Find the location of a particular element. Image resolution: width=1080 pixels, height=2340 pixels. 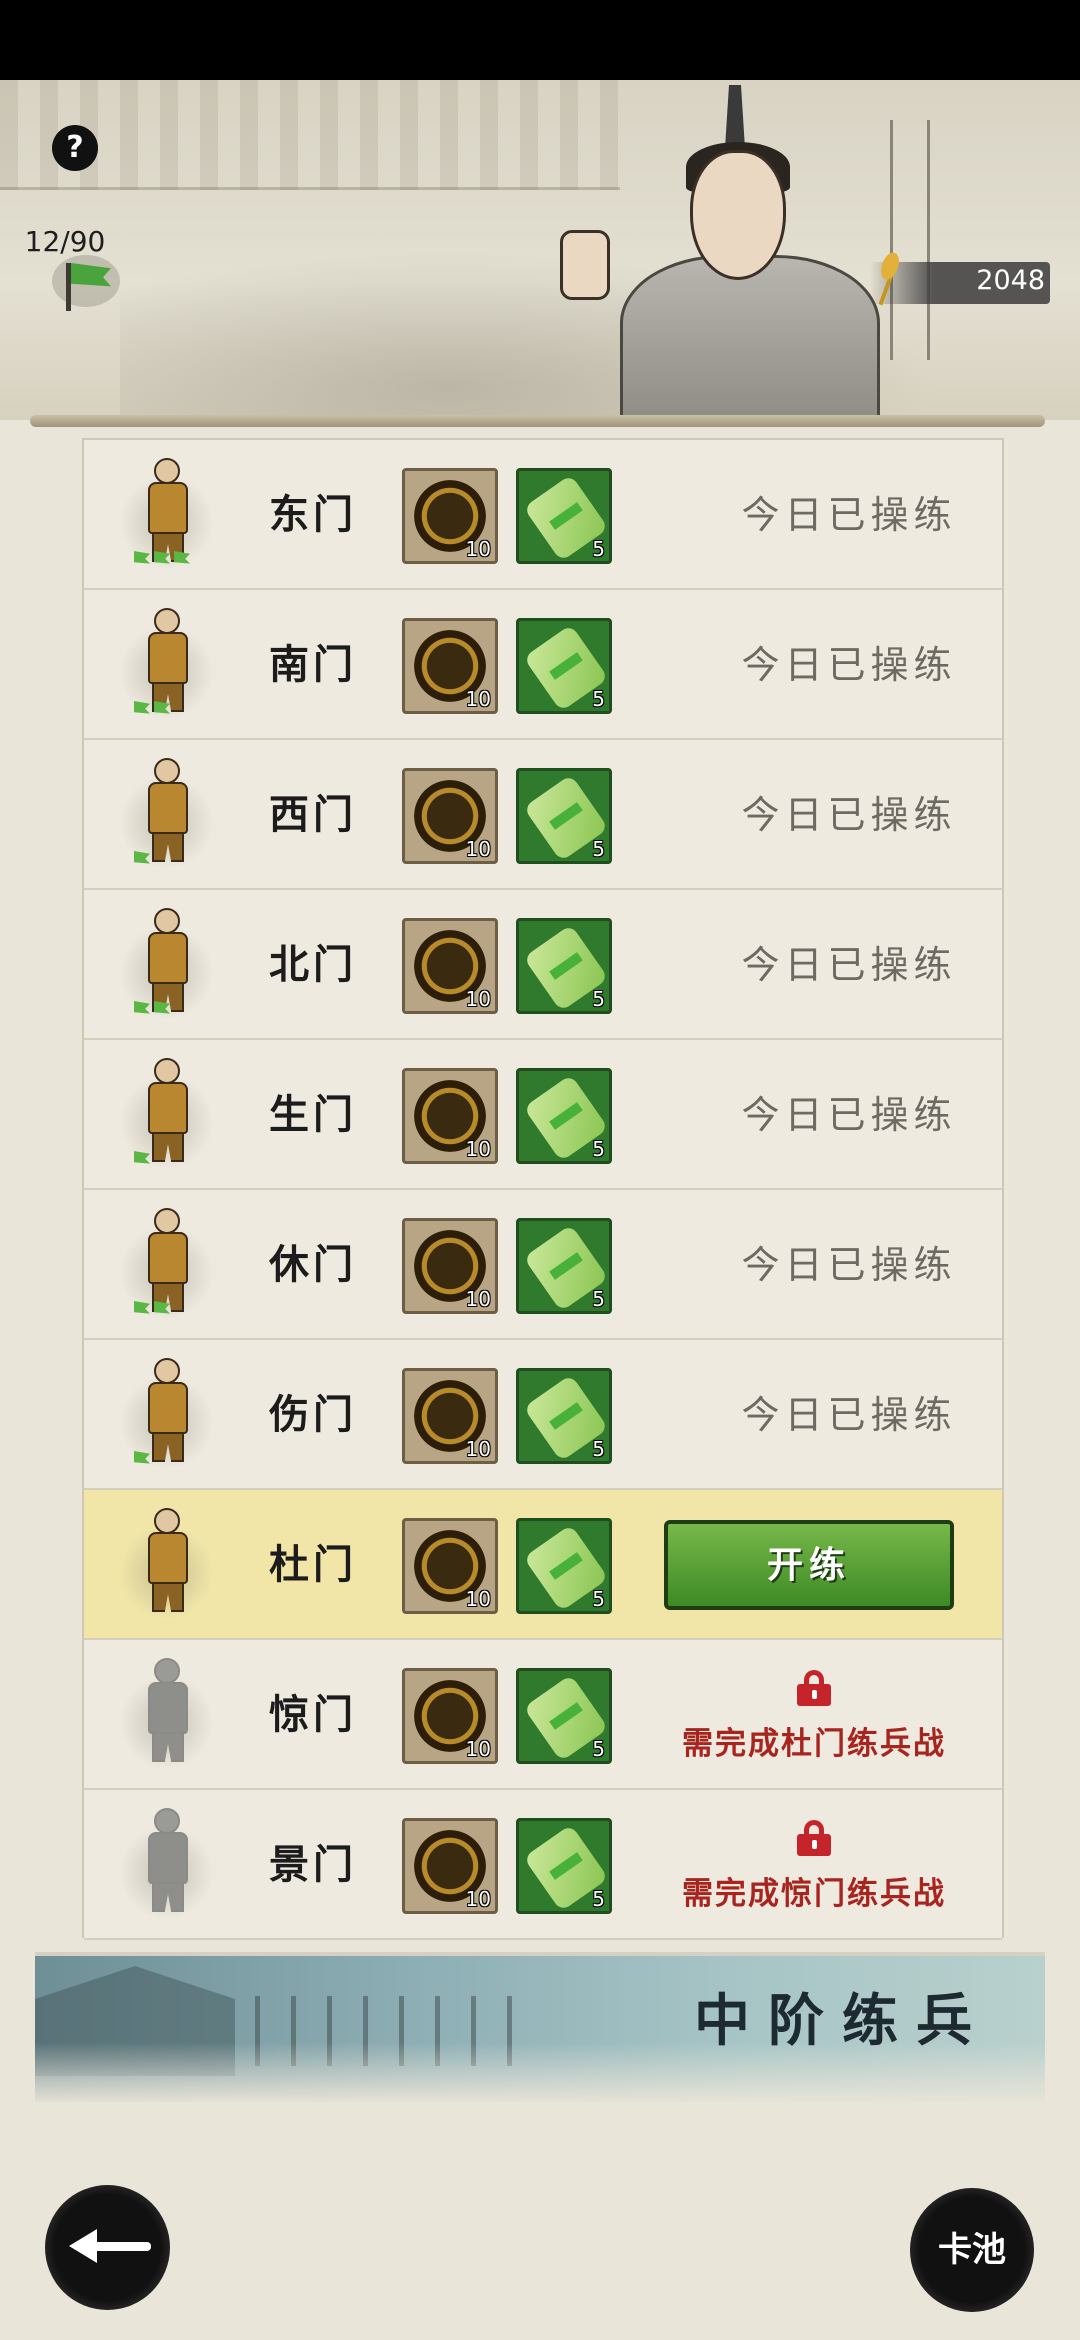

gate-name: 东门 is located at coordinates (313, 514).